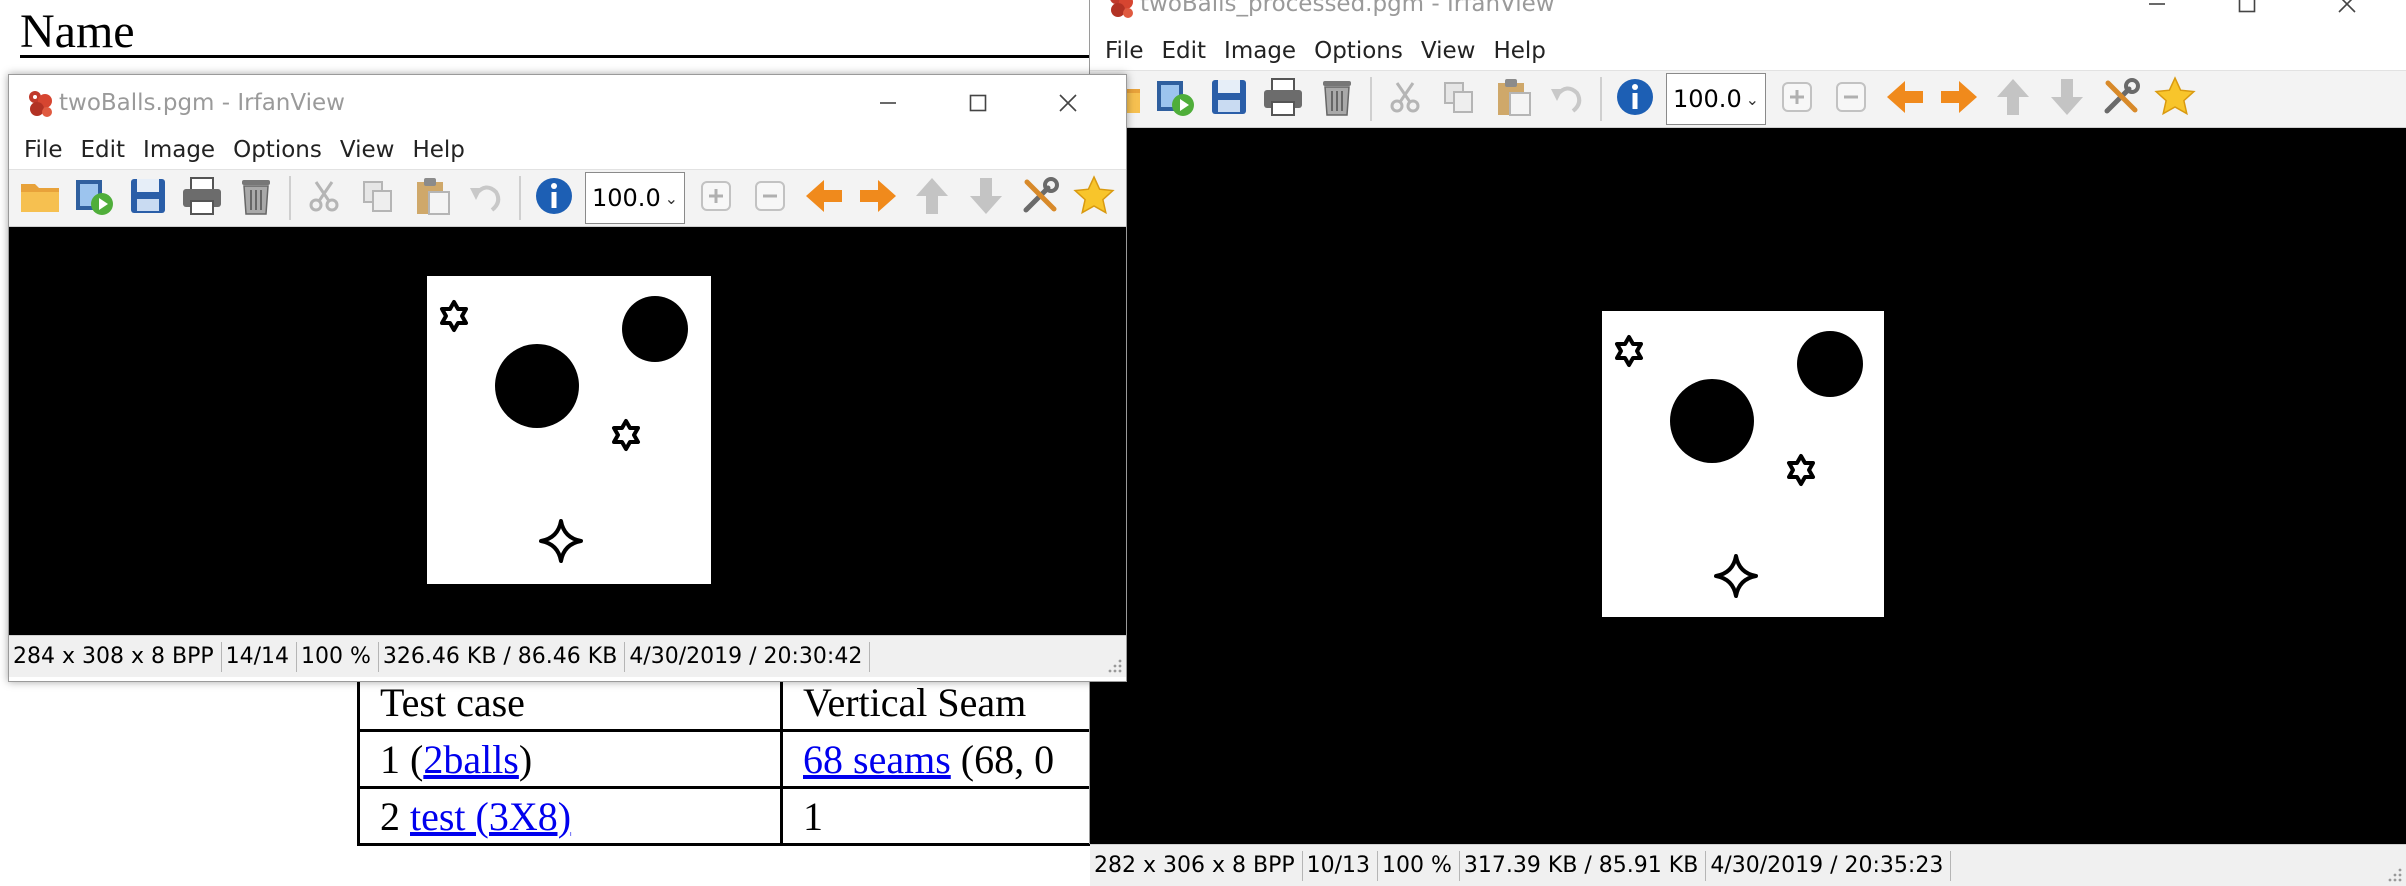 This screenshot has height=886, width=2406. What do you see at coordinates (40, 198) in the screenshot?
I see `open-folder-button` at bounding box center [40, 198].